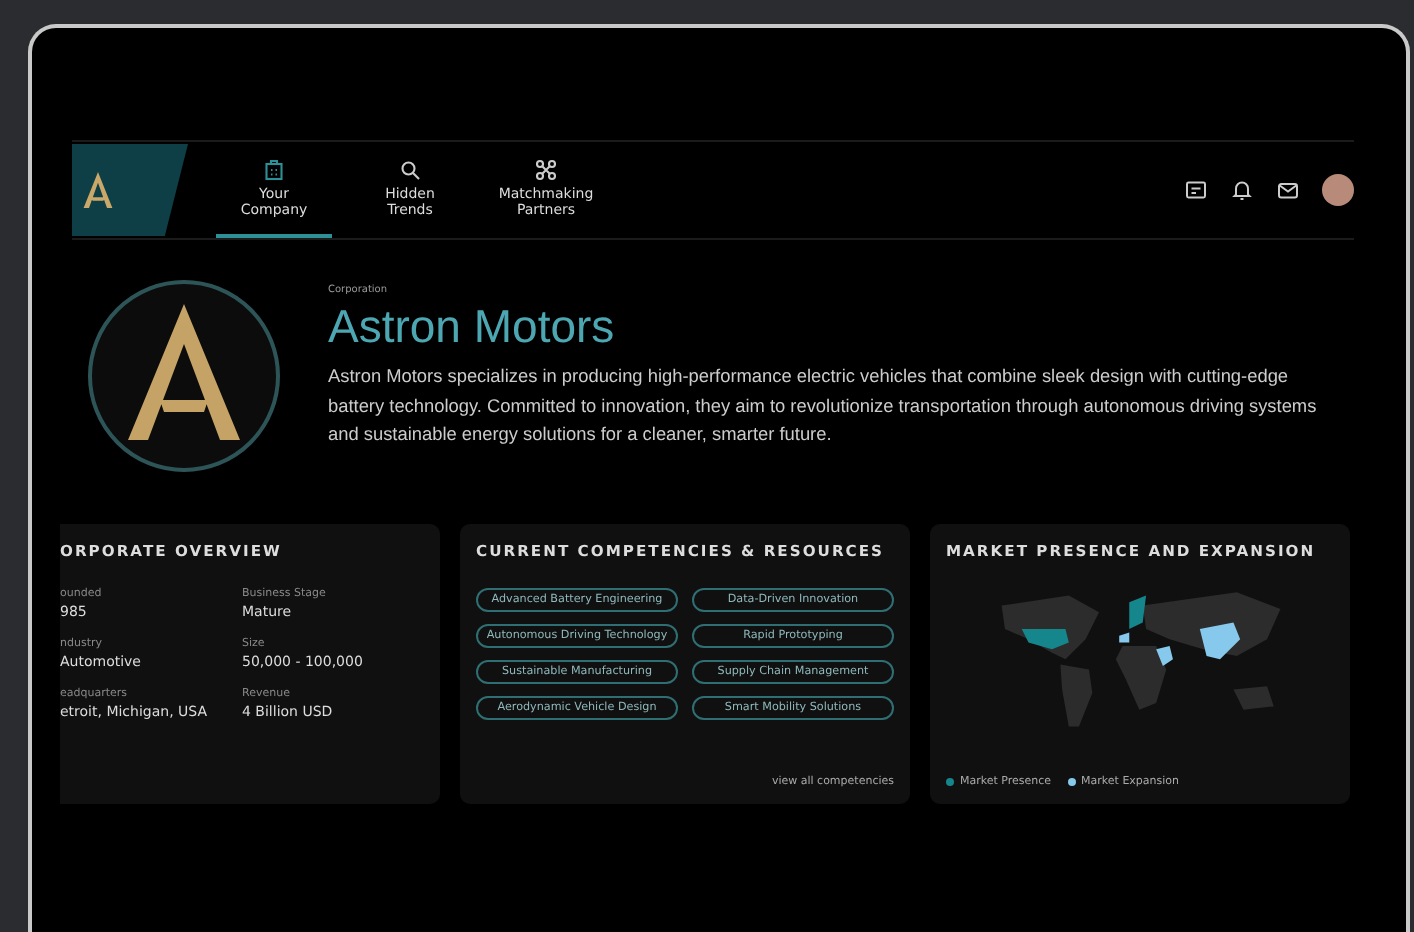 This screenshot has height=932, width=1414. Describe the element at coordinates (1242, 190) in the screenshot. I see `notification-bell-icon` at that location.